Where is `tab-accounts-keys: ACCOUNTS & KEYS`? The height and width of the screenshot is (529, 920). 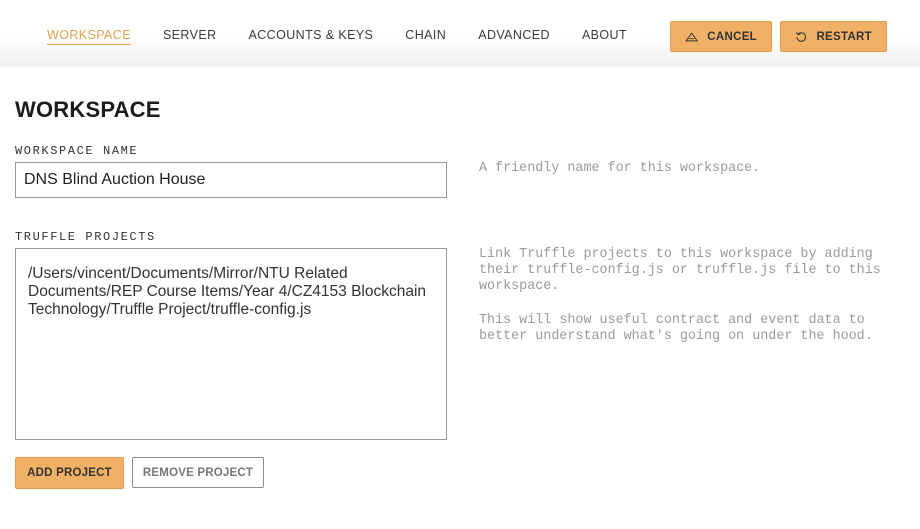
tab-accounts-keys: ACCOUNTS & KEYS is located at coordinates (311, 36).